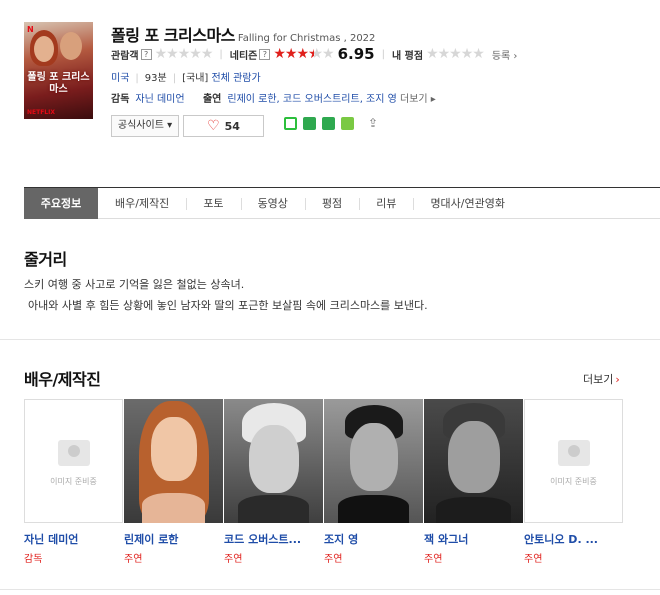 The width and height of the screenshot is (660, 595). Describe the element at coordinates (58, 83) in the screenshot. I see `poster-title: 폴링 포 크리스마스` at that location.